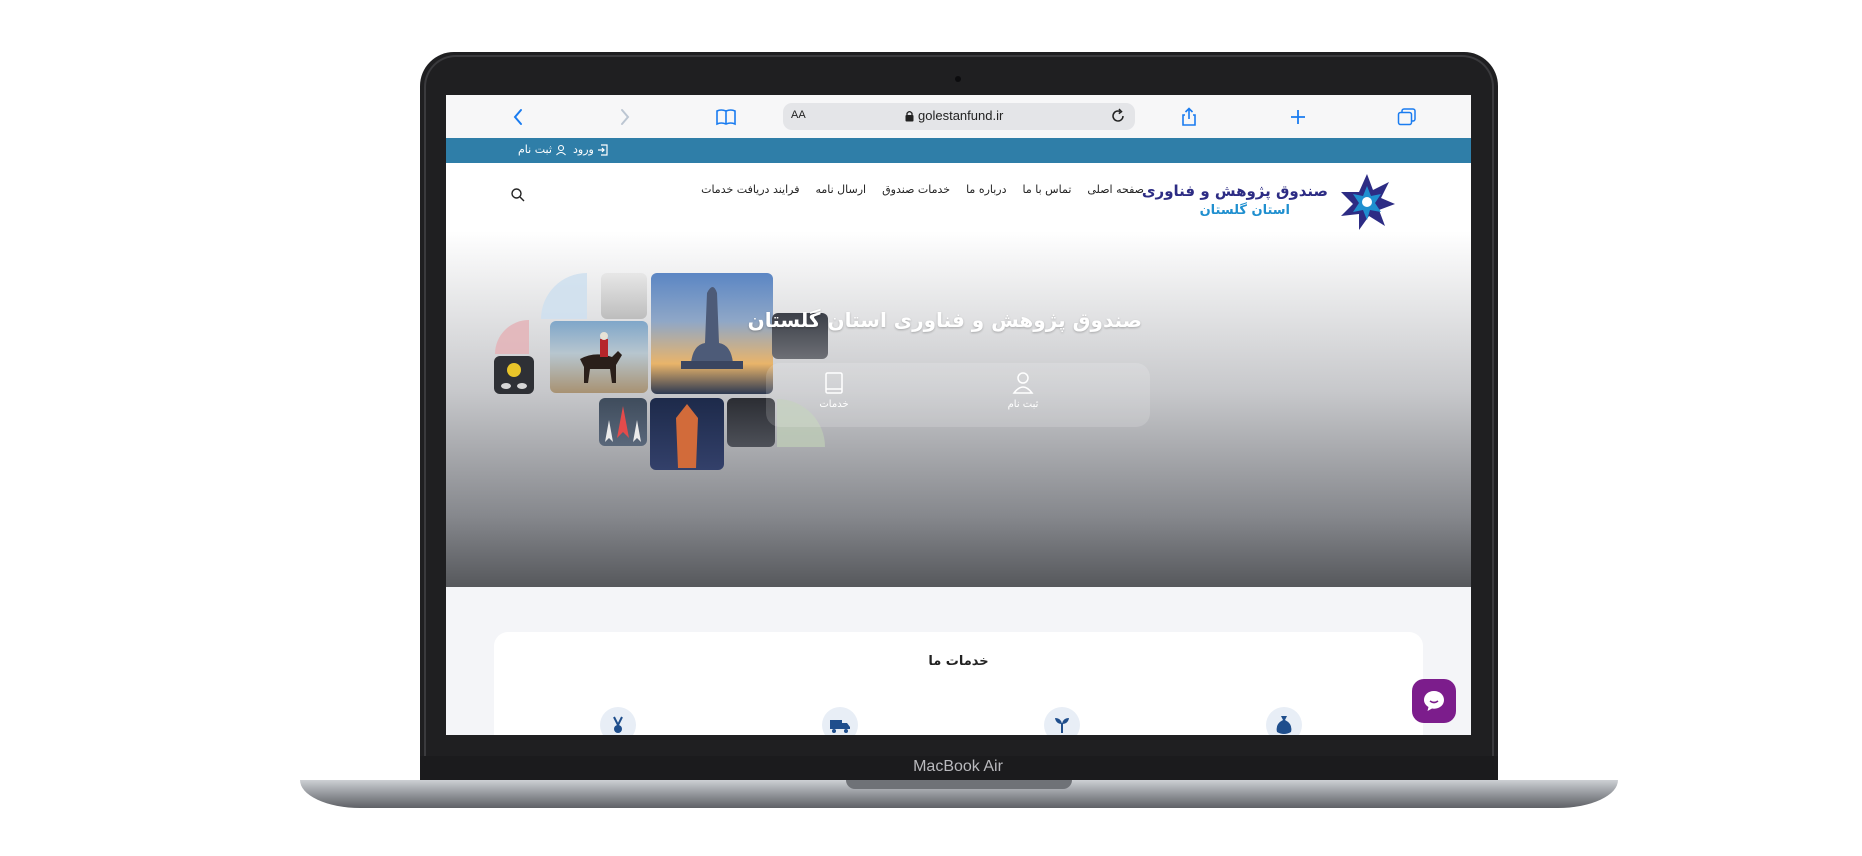 This screenshot has width=1862, height=856. What do you see at coordinates (958, 766) in the screenshot?
I see `device-brand-label: MacBook Air` at bounding box center [958, 766].